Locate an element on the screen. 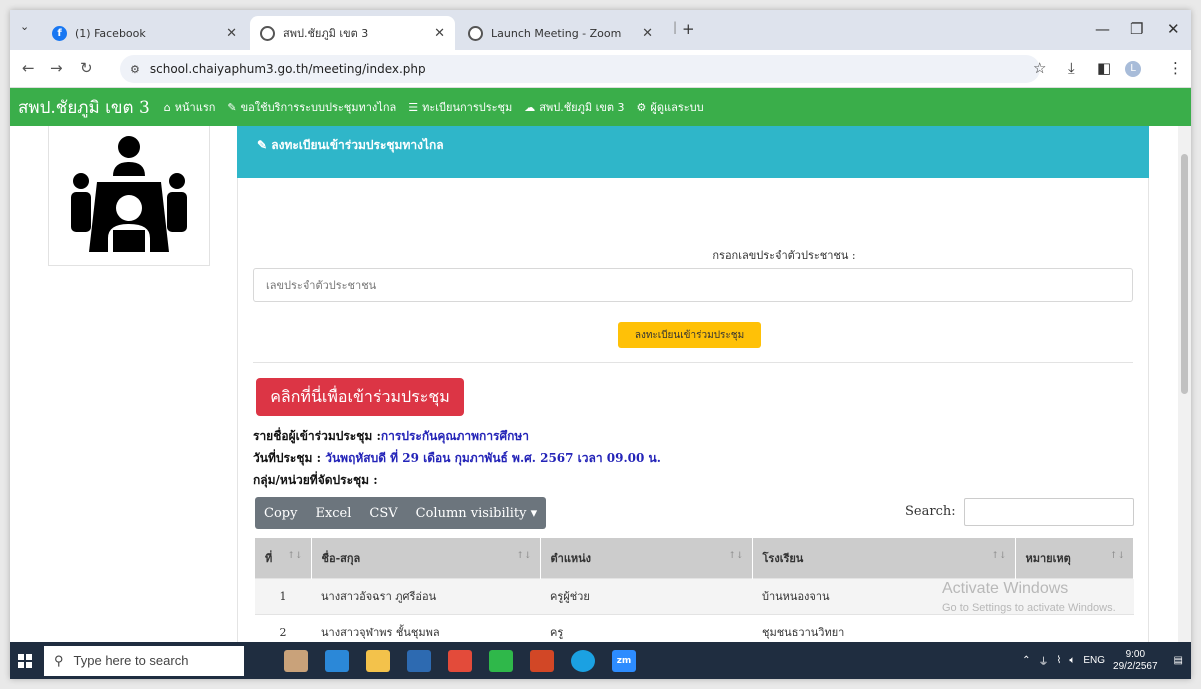 This screenshot has height=689, width=1201. join-meeting-button: คลิกที่นี่เพื่อเข้าร่วมประชุม is located at coordinates (360, 397).